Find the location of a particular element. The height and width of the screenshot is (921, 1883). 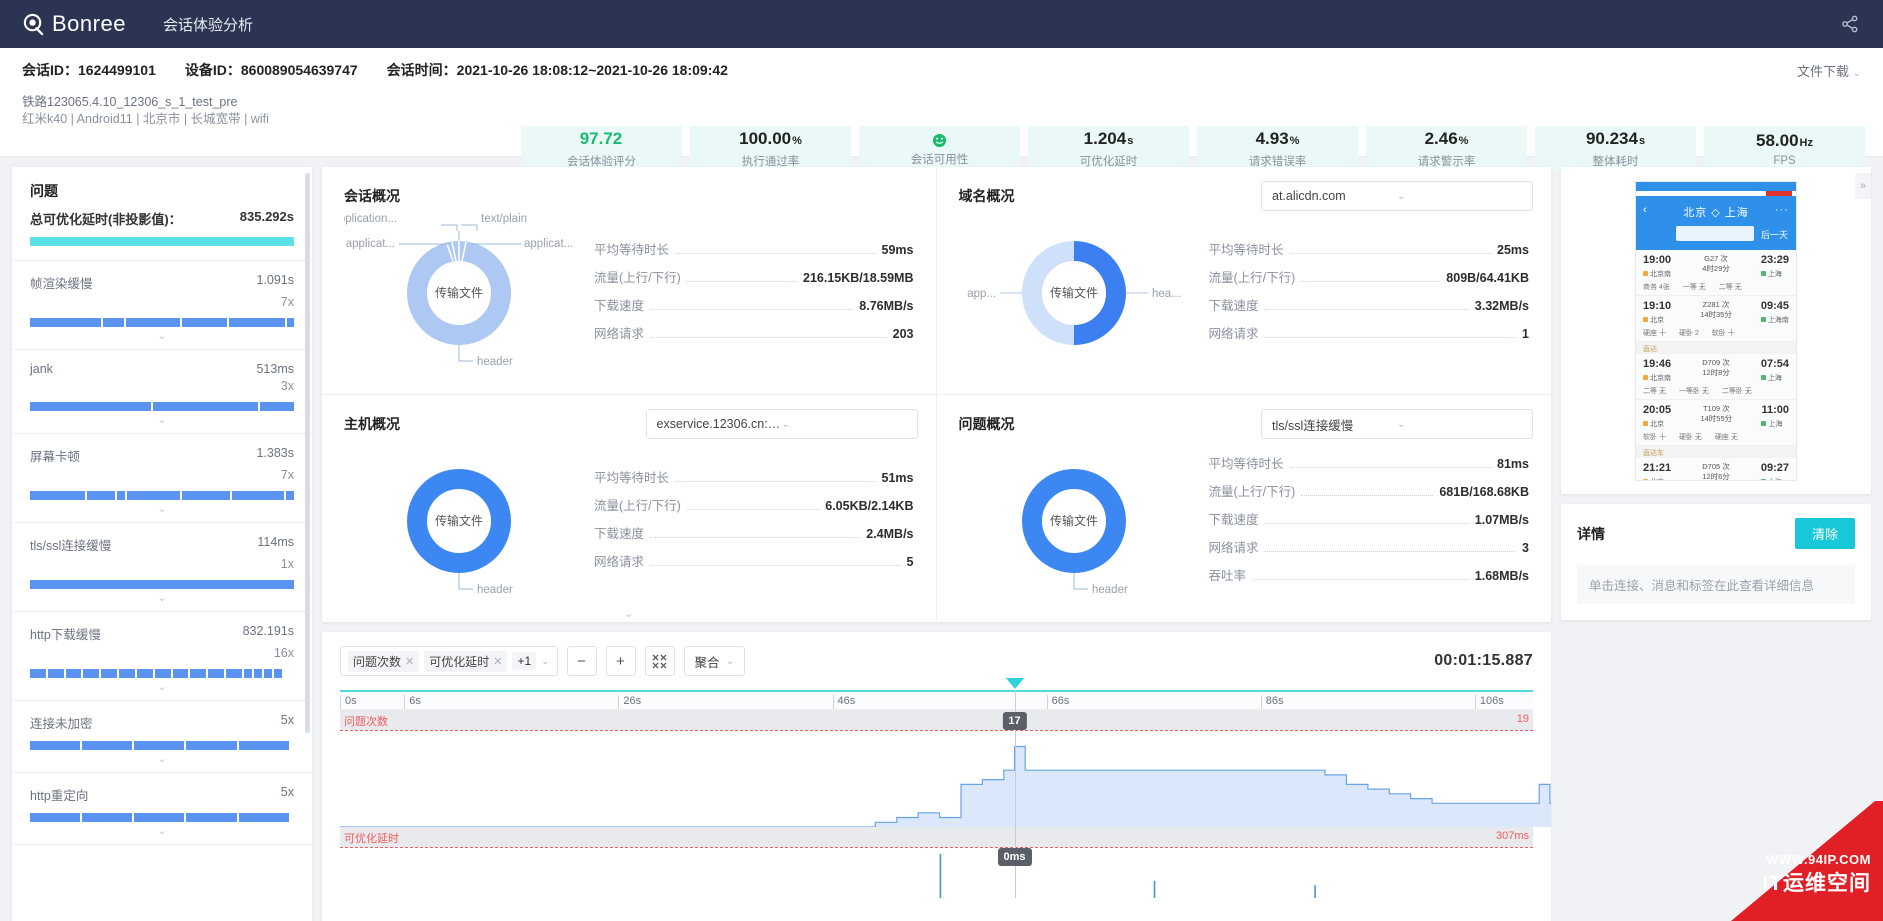

issue-item: 帧渲染缓慢 1.091s 7x ⌄ is located at coordinates (162, 305).